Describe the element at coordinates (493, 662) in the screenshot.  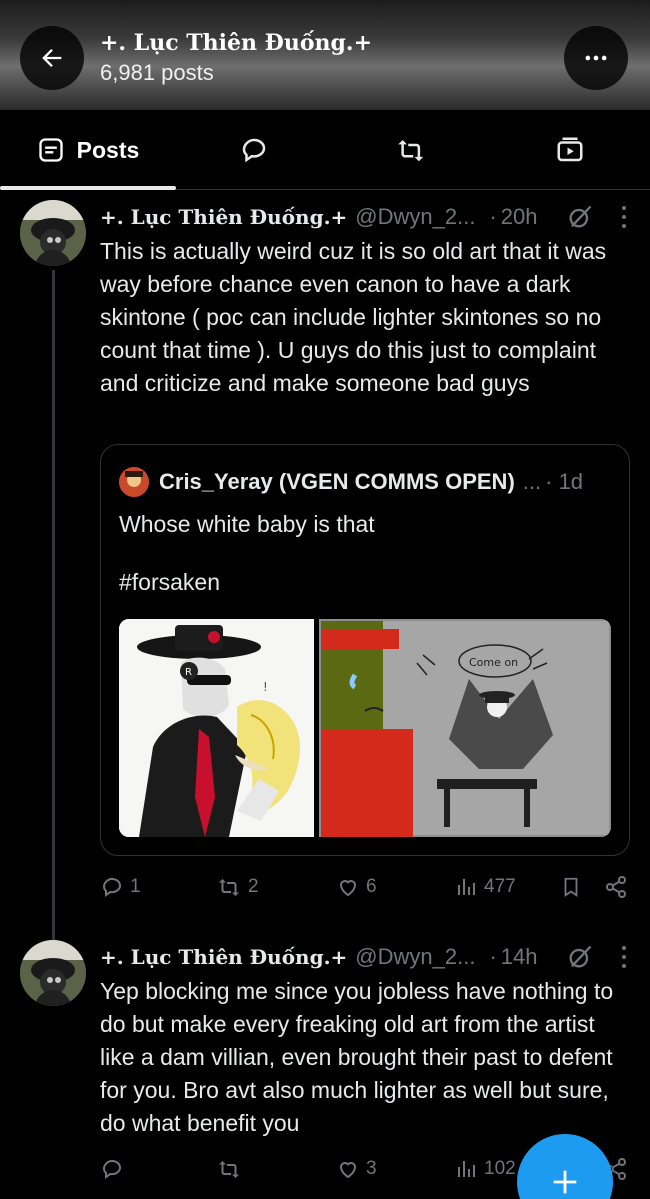
I see `image-speech-text: Come on` at that location.